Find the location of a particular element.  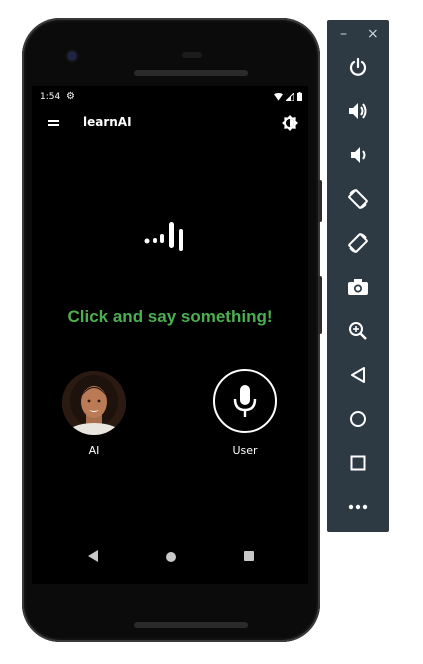

earpiece-speaker is located at coordinates (191, 73).